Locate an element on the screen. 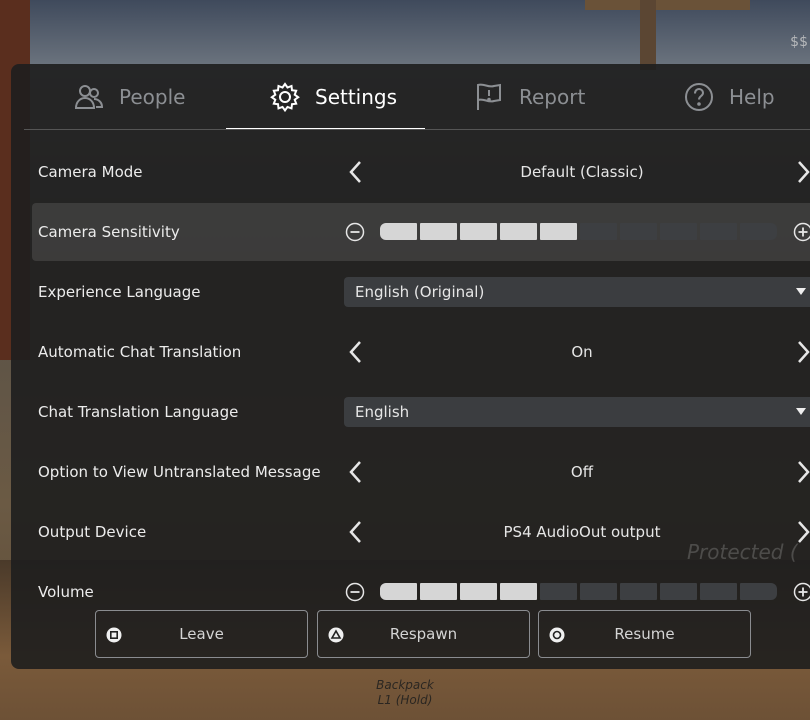  experience-language-dropdown: English (Original) is located at coordinates (577, 292).